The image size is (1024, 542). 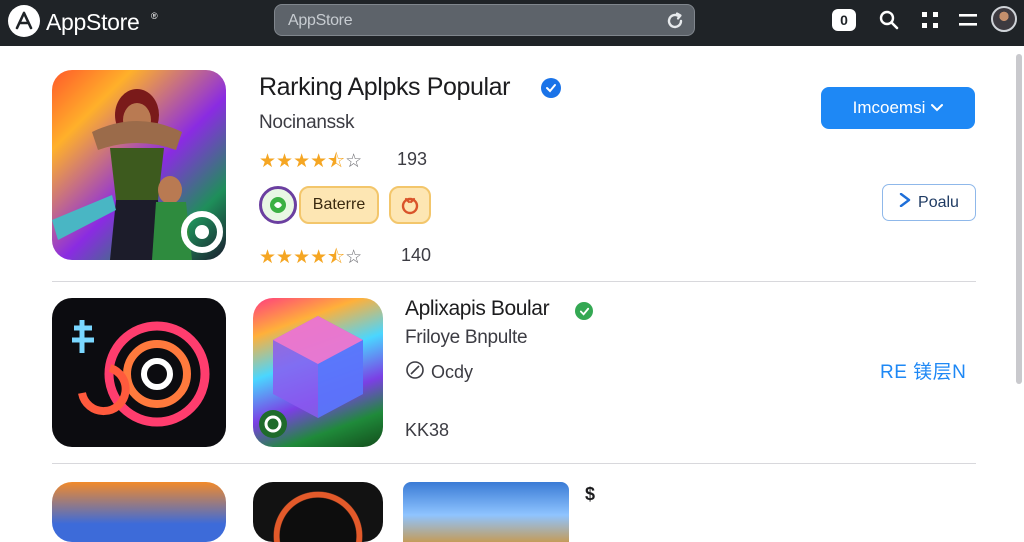 I want to click on menu-icon, so click(x=968, y=20).